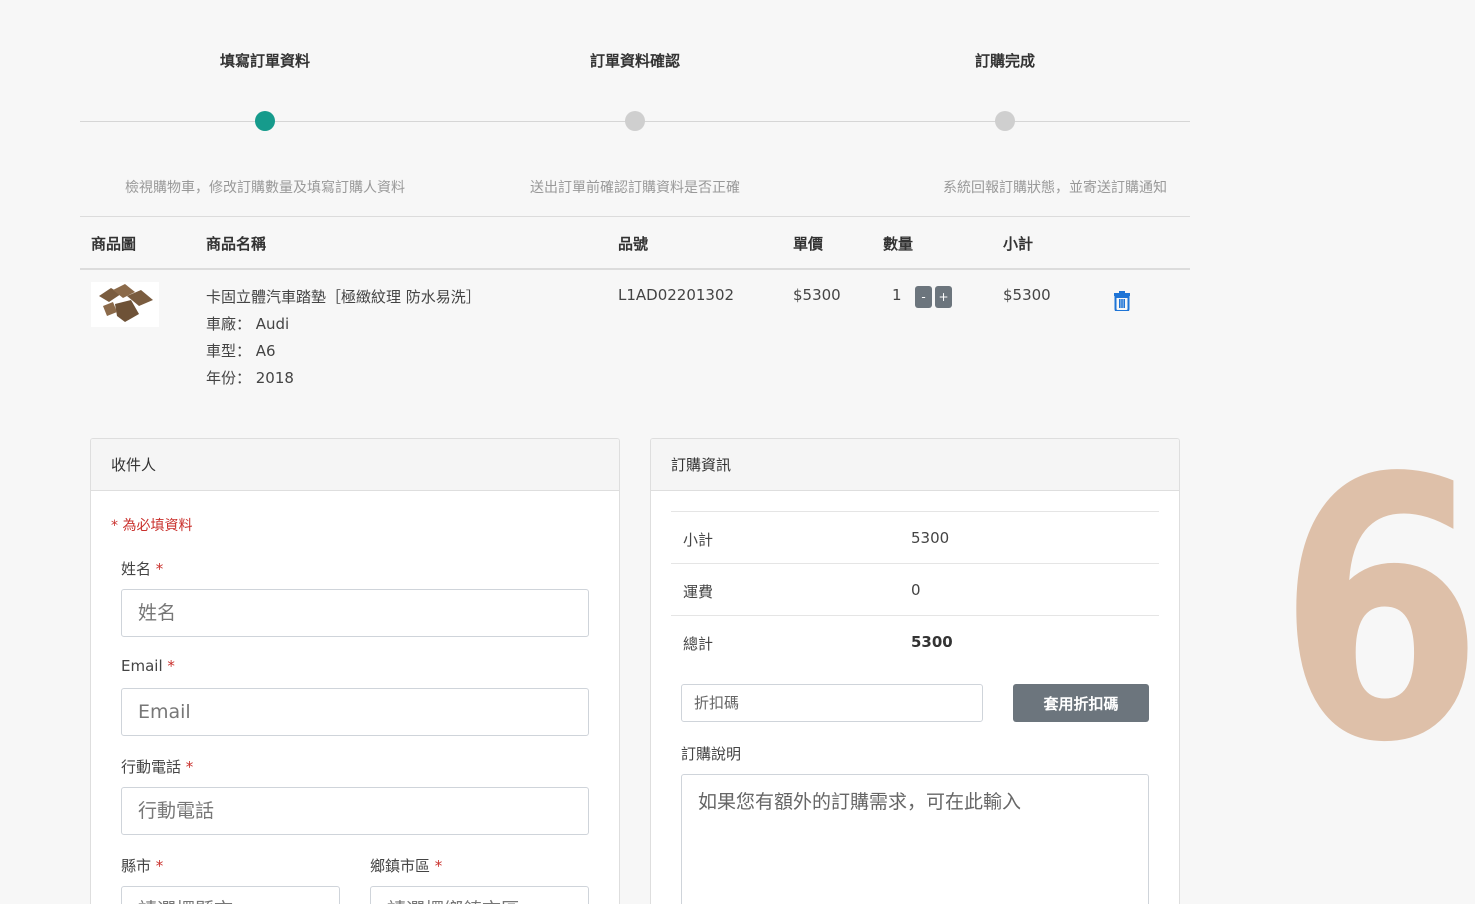 The height and width of the screenshot is (904, 1475). What do you see at coordinates (114, 244) in the screenshot?
I see `header-product-image: 商品圖` at bounding box center [114, 244].